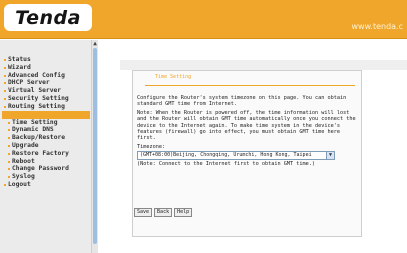 This screenshot has width=407, height=253. I want to click on panel-title-bar: Time Setting, so click(250, 80).